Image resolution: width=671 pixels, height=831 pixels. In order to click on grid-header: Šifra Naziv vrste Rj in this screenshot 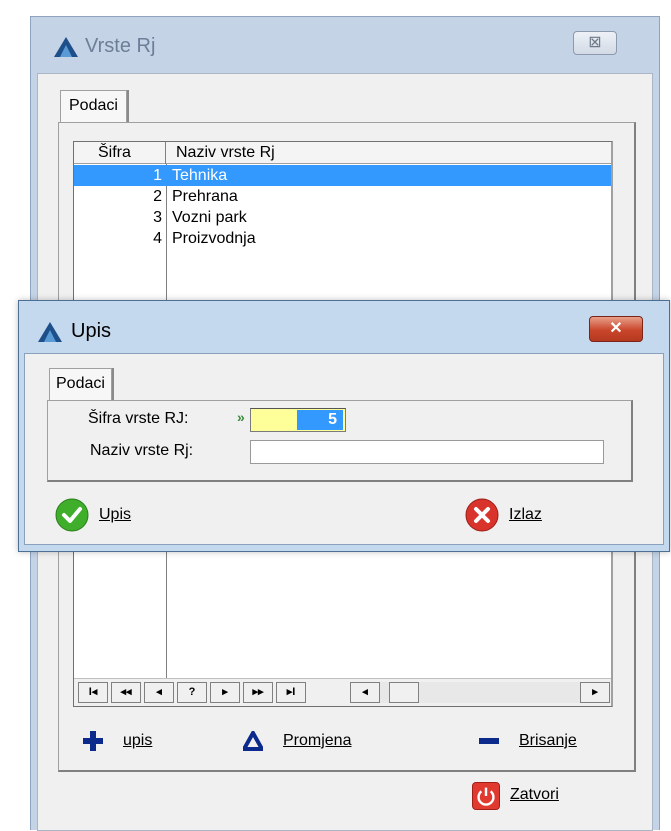, I will do `click(342, 153)`.